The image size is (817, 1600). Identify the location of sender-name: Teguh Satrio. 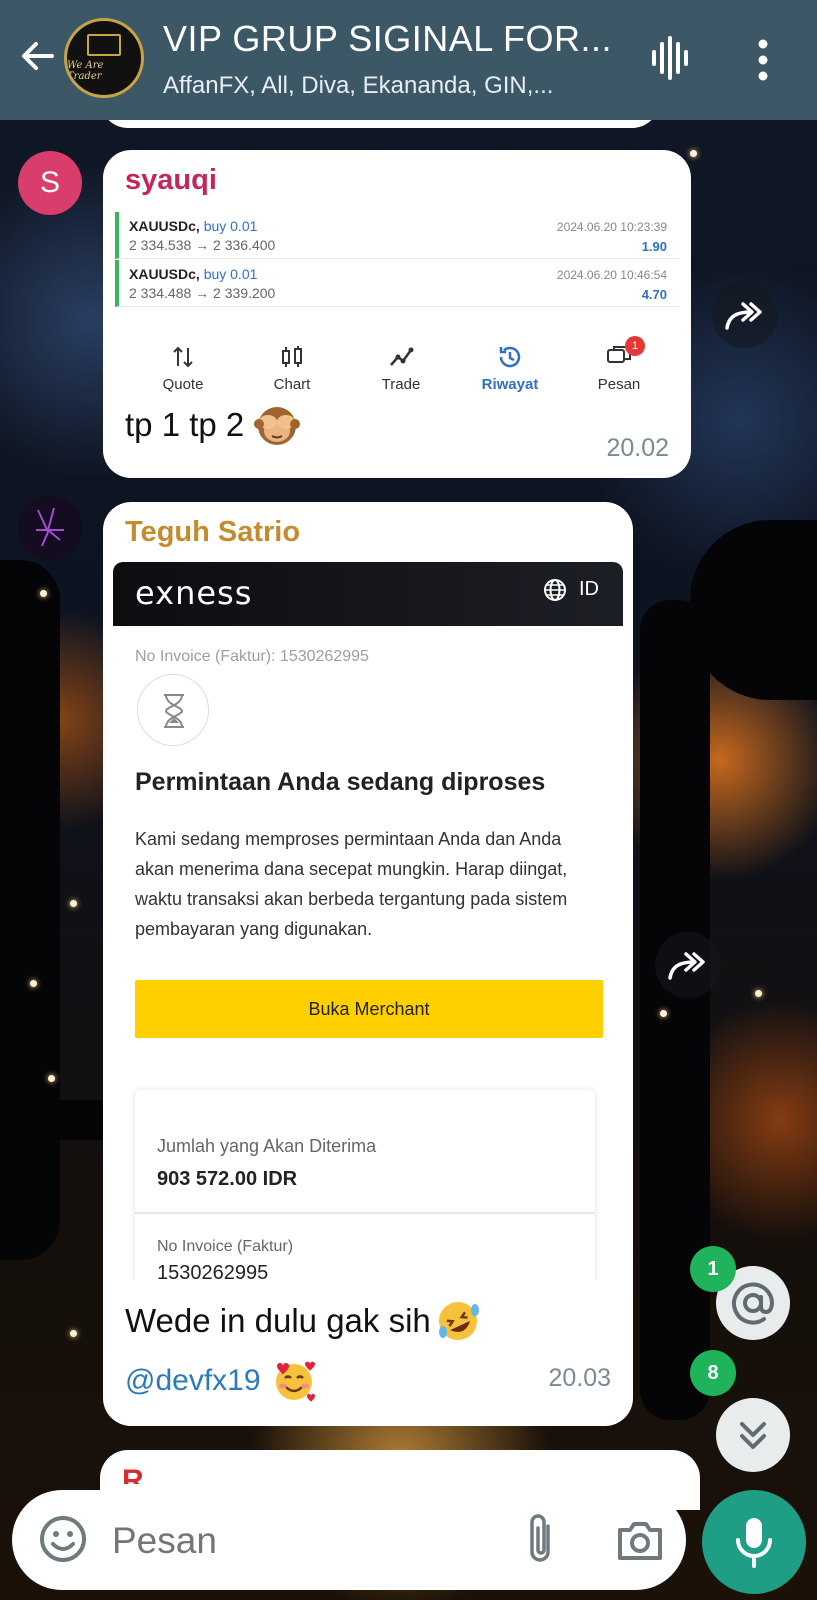
(212, 532).